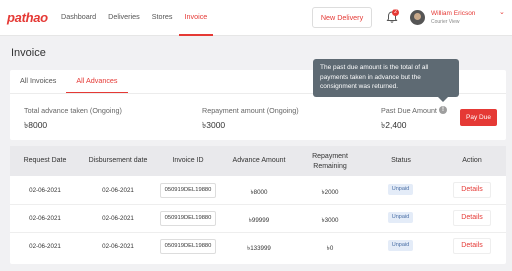 The width and height of the screenshot is (512, 271). What do you see at coordinates (453, 13) in the screenshot?
I see `user-name: William Ericson` at bounding box center [453, 13].